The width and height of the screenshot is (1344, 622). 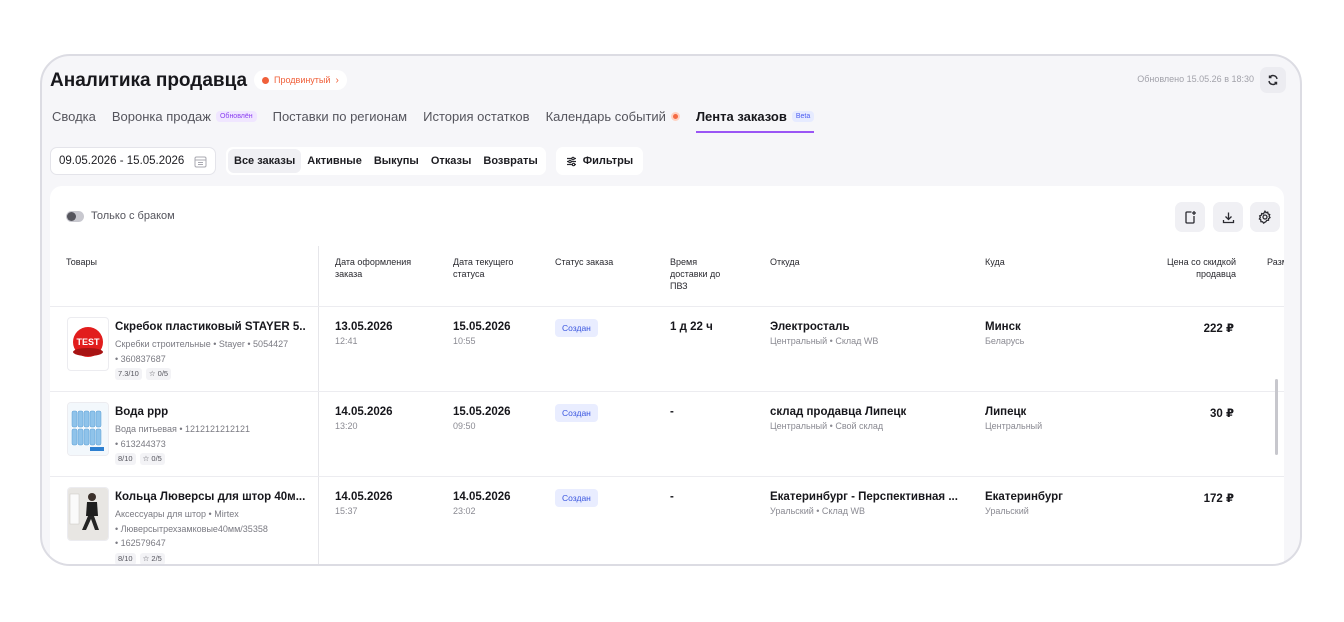 I want to click on tab-sales-funnel: Воронка продаж Обновлён, so click(x=184, y=116).